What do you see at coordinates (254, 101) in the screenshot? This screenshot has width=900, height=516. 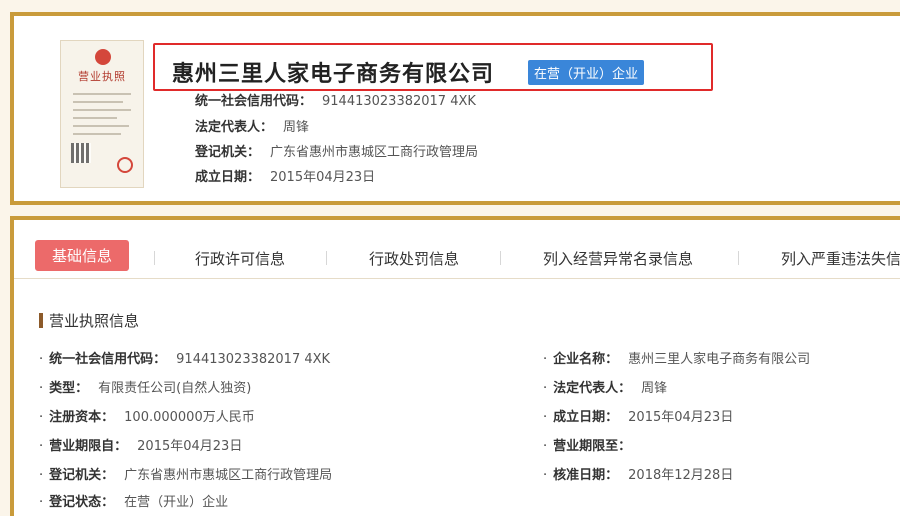 I see `header-credit-code-label: 统一社会信用代码：` at bounding box center [254, 101].